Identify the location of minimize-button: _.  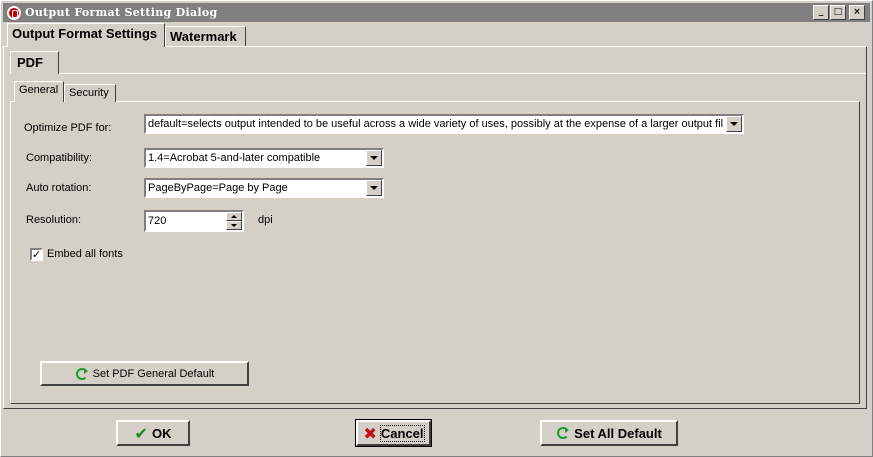
(821, 12).